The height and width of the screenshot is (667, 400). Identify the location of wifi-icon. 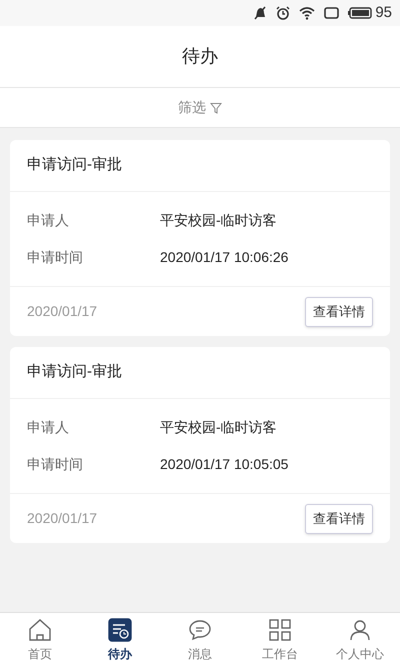
(307, 13).